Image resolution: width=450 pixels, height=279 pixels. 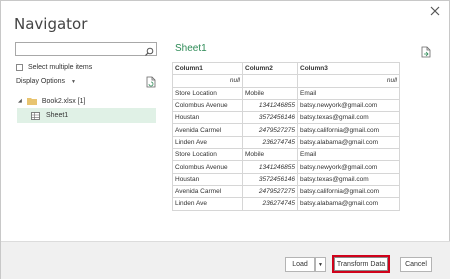 I want to click on load-dropdown-button: ▼, so click(x=320, y=264).